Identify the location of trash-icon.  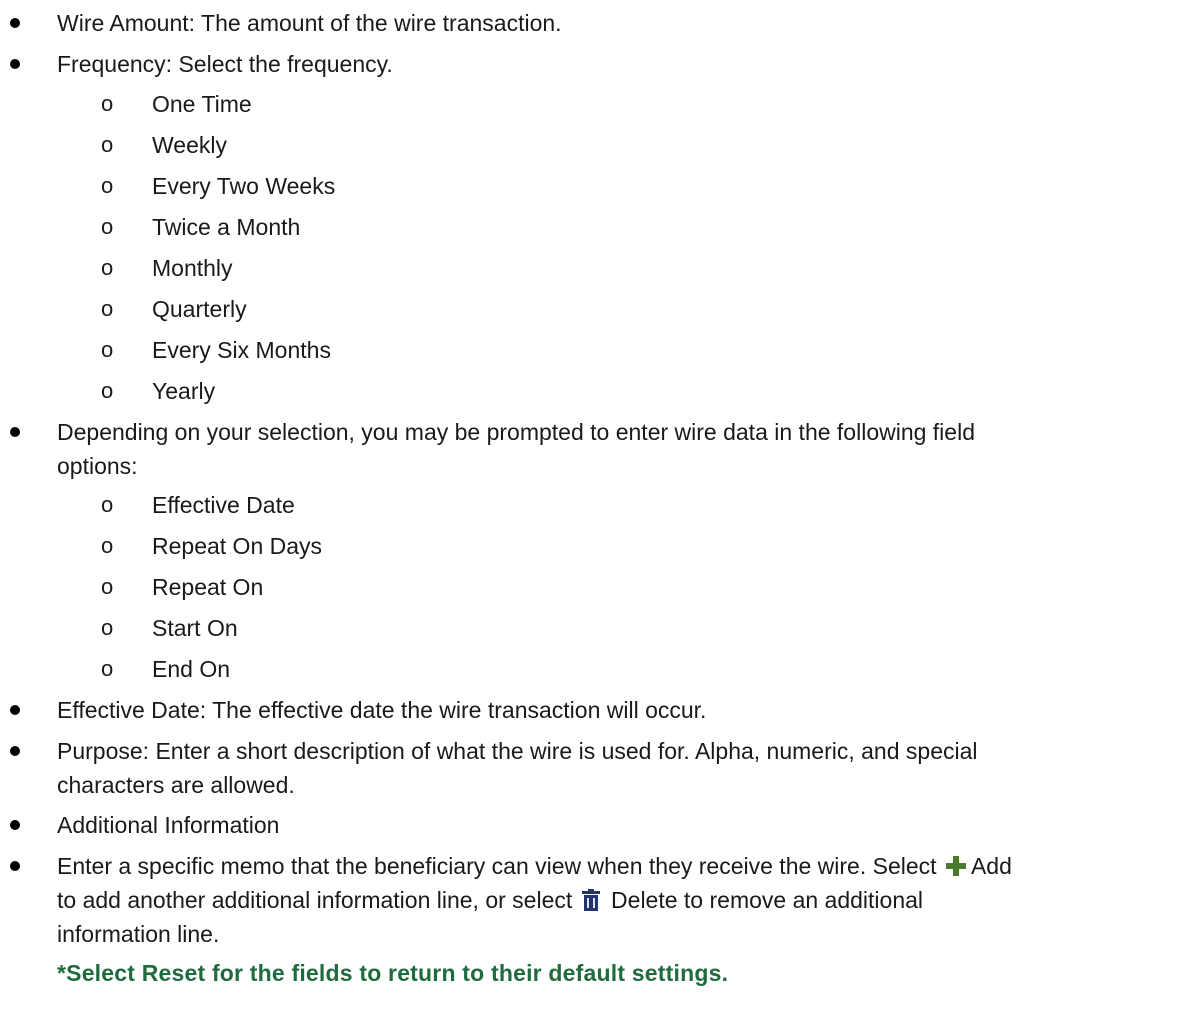
(591, 903).